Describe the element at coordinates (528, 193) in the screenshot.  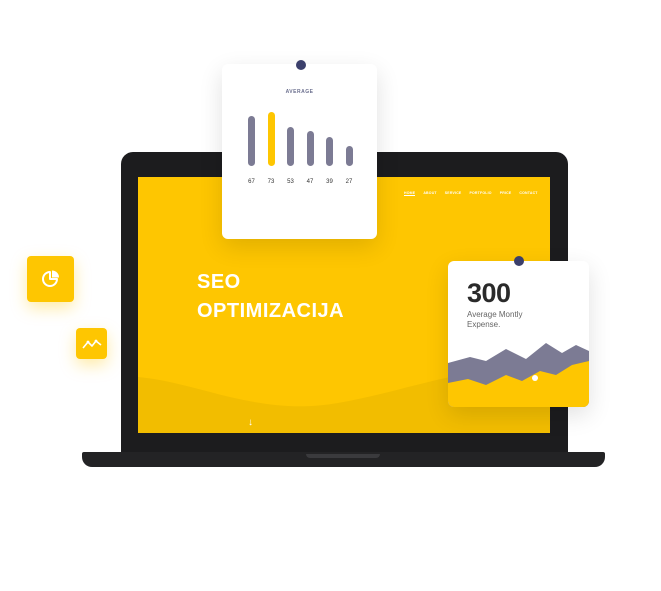
I see `nav-item-contact: CONTACT` at that location.